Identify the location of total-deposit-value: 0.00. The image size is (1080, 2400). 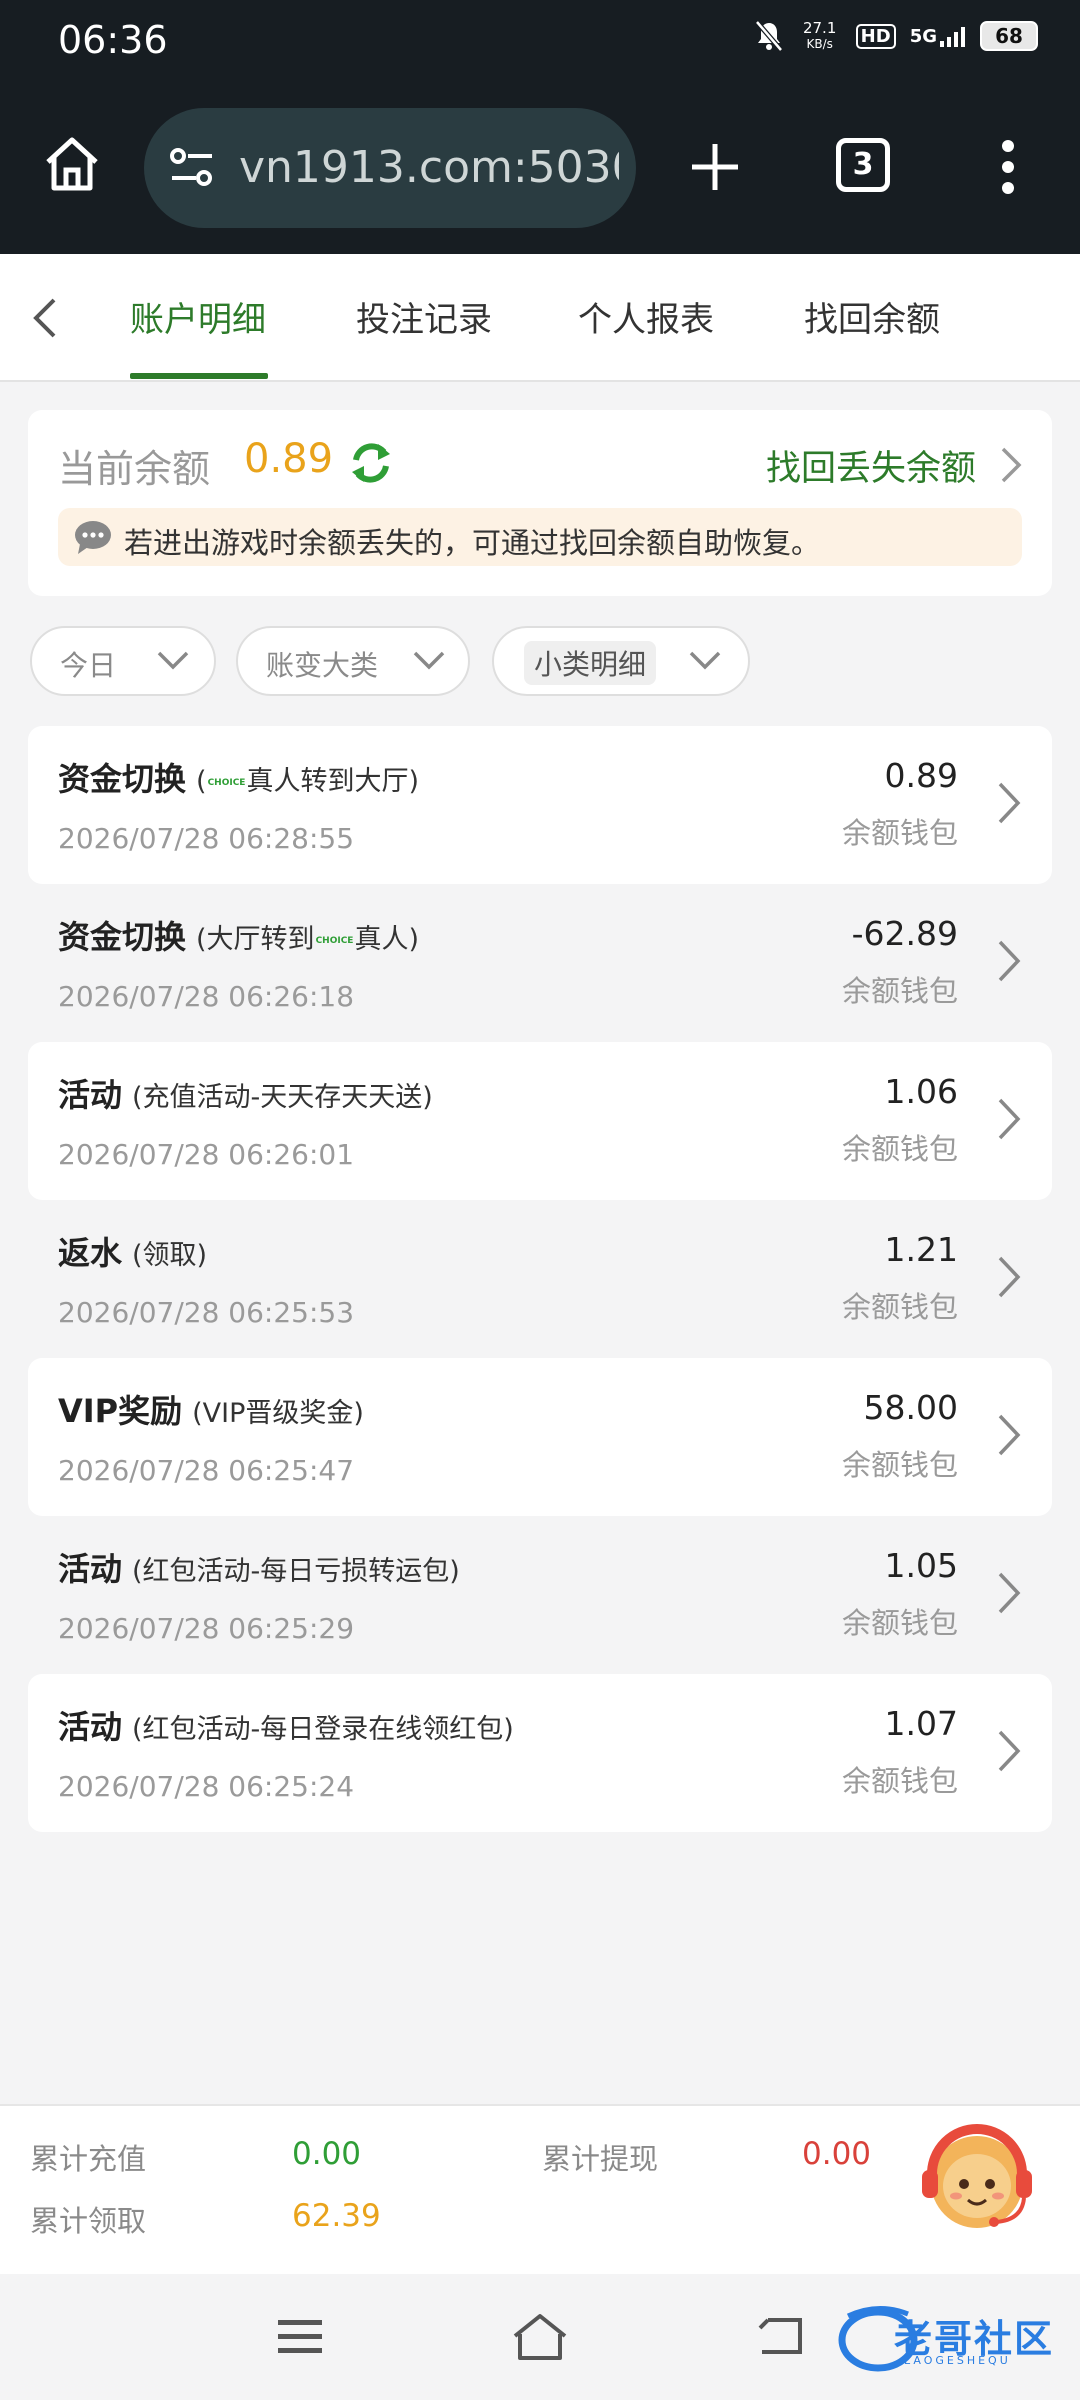
(327, 2154).